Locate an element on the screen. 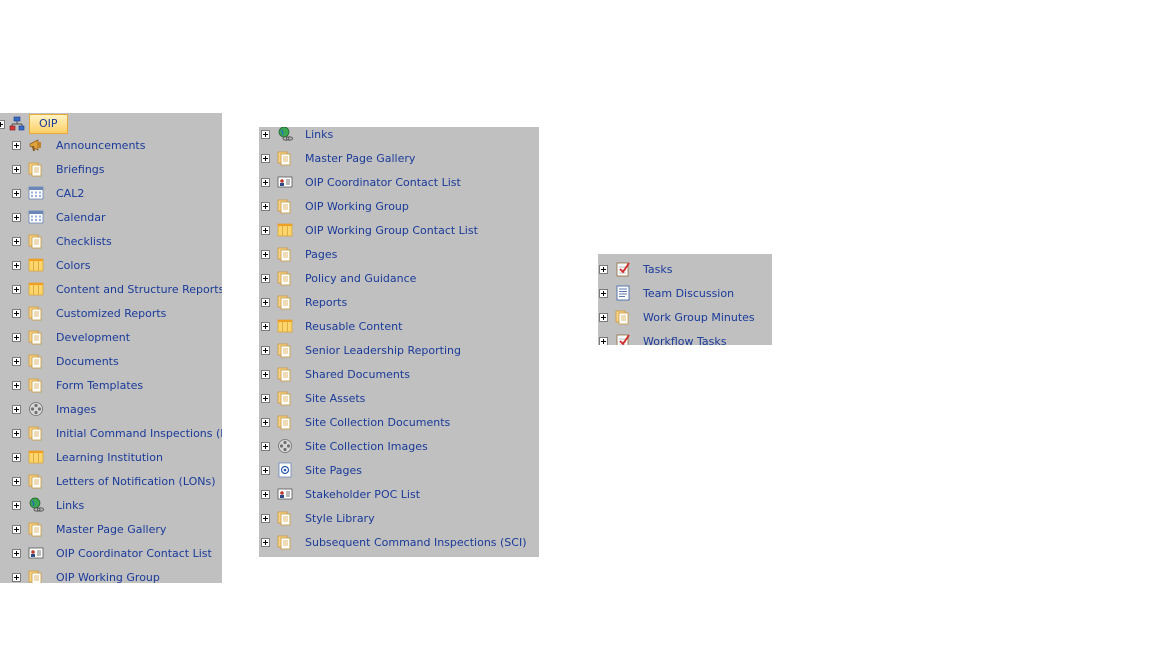 Image resolution: width=1152 pixels, height=648 pixels. tree-node-stakeholder-poc-list: Stakeholder POC List is located at coordinates (340, 494).